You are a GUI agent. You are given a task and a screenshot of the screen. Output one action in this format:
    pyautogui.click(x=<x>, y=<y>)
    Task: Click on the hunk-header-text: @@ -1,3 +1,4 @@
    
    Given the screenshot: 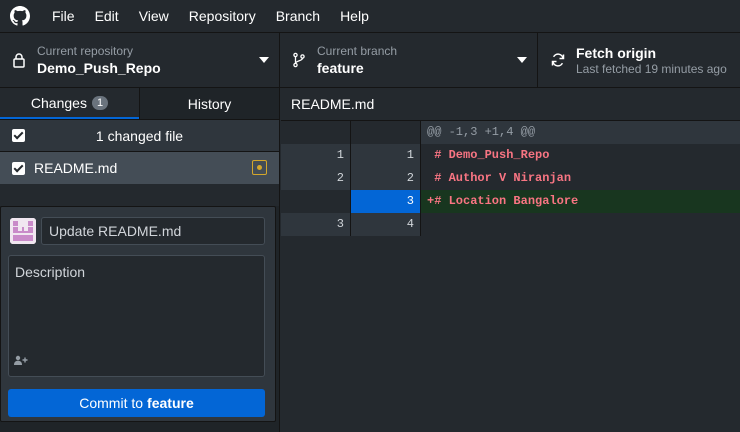 What is the action you would take?
    pyautogui.click(x=580, y=132)
    